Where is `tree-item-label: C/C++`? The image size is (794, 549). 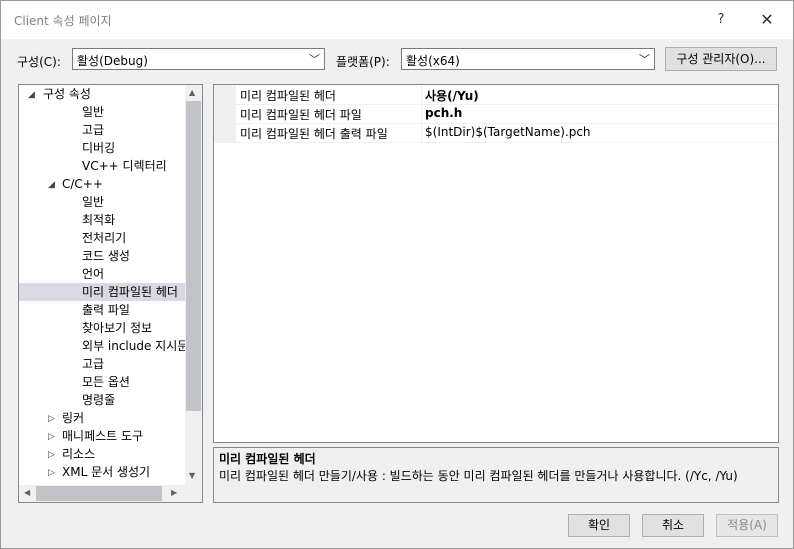
tree-item-label: C/C++ is located at coordinates (82, 184).